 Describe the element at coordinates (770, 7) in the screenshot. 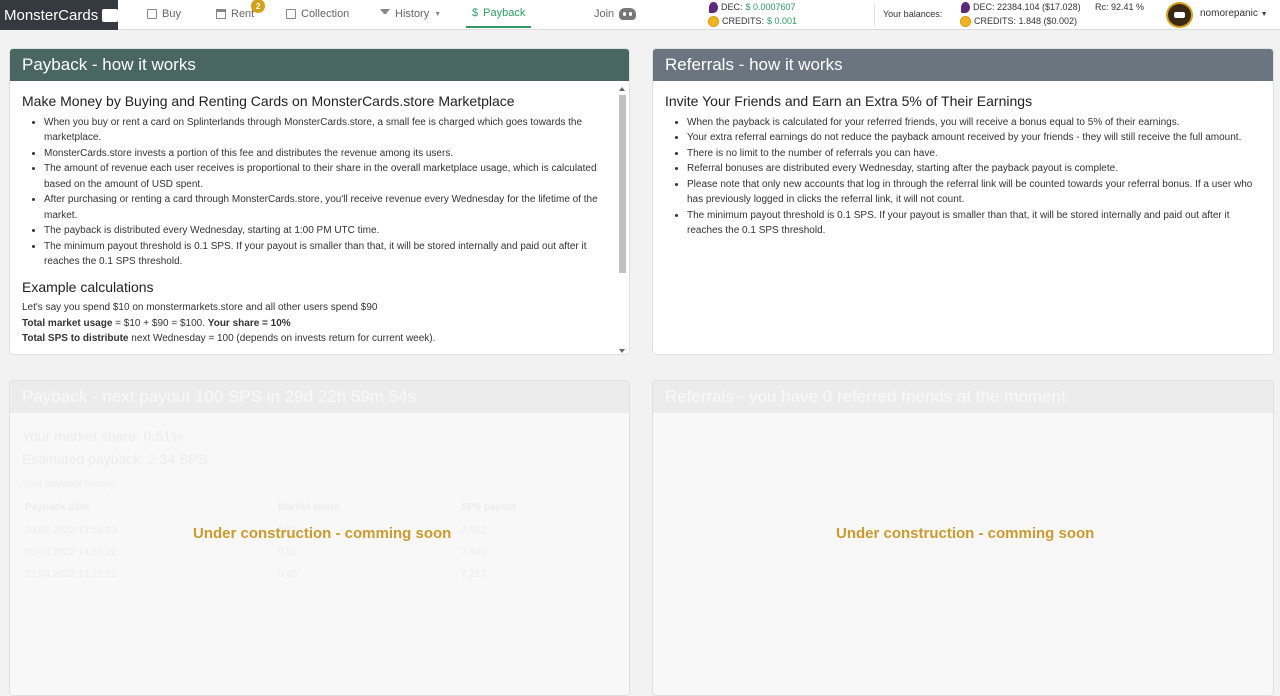

I see `dec-price-value: $ 0.0007607` at that location.